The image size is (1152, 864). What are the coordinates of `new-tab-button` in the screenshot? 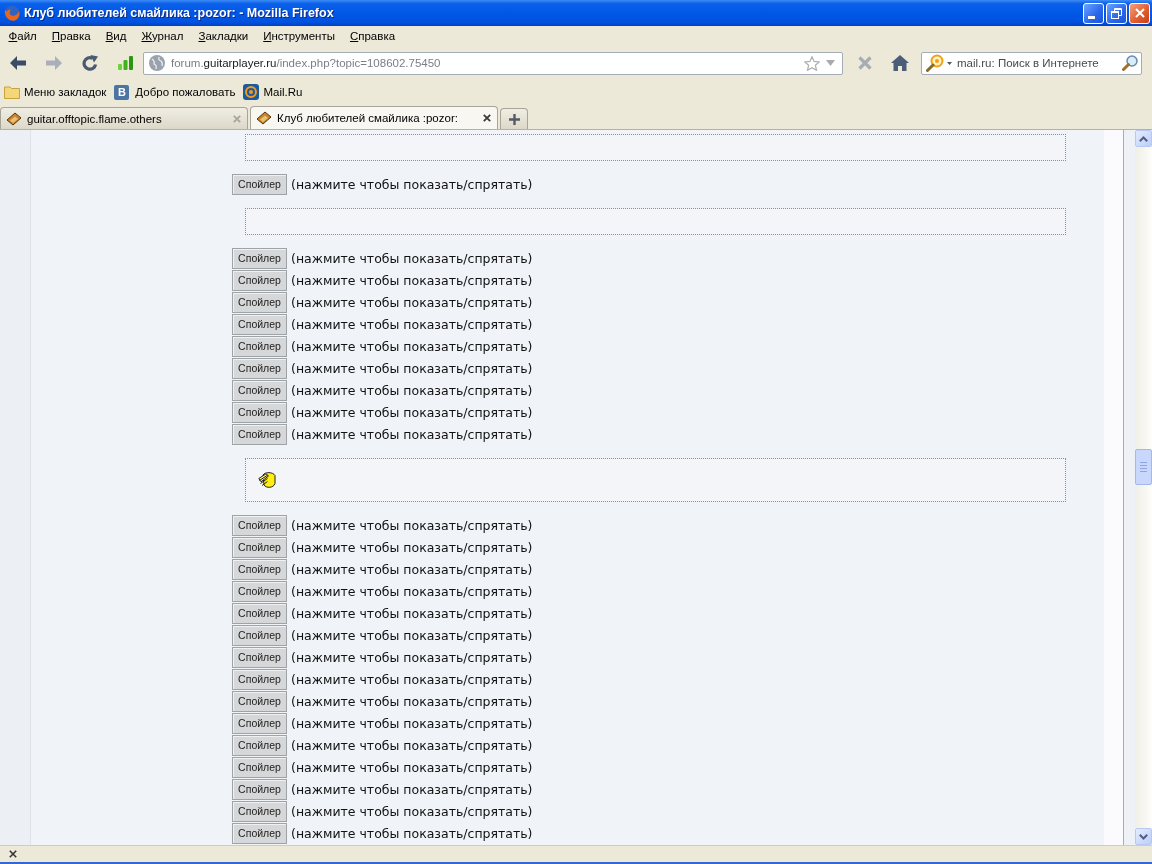 It's located at (514, 118).